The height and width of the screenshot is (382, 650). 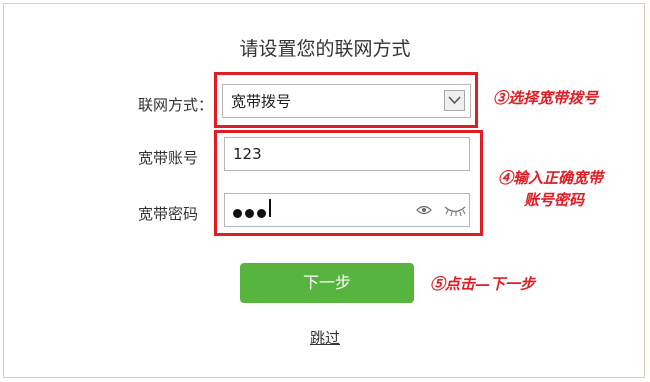 What do you see at coordinates (327, 283) in the screenshot?
I see `next-button: 下一步` at bounding box center [327, 283].